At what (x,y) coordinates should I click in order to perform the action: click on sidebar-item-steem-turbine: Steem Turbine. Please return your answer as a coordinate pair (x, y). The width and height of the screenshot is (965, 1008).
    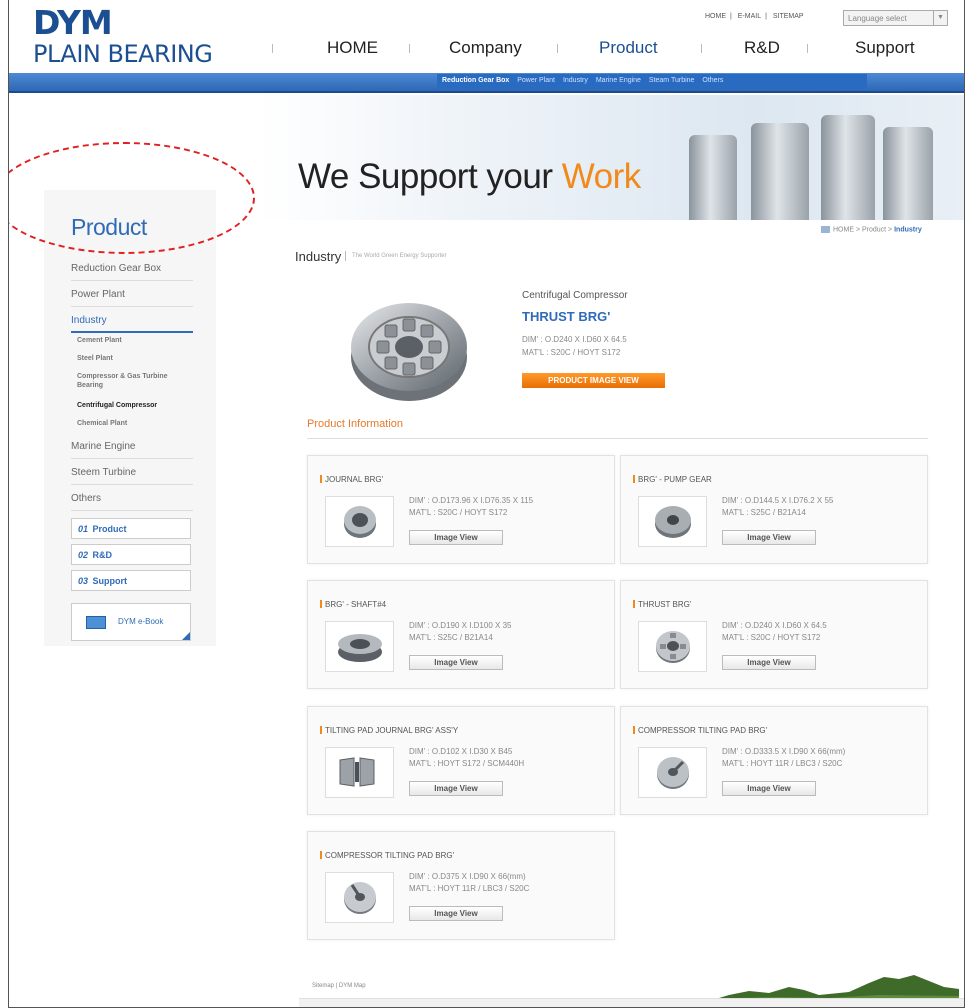
    Looking at the image, I should click on (132, 473).